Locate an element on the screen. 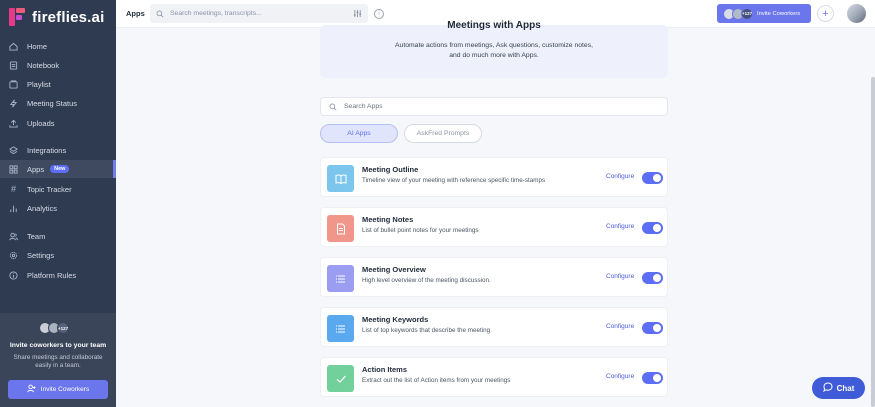 The width and height of the screenshot is (875, 407). playlist-icon is located at coordinates (13, 84).